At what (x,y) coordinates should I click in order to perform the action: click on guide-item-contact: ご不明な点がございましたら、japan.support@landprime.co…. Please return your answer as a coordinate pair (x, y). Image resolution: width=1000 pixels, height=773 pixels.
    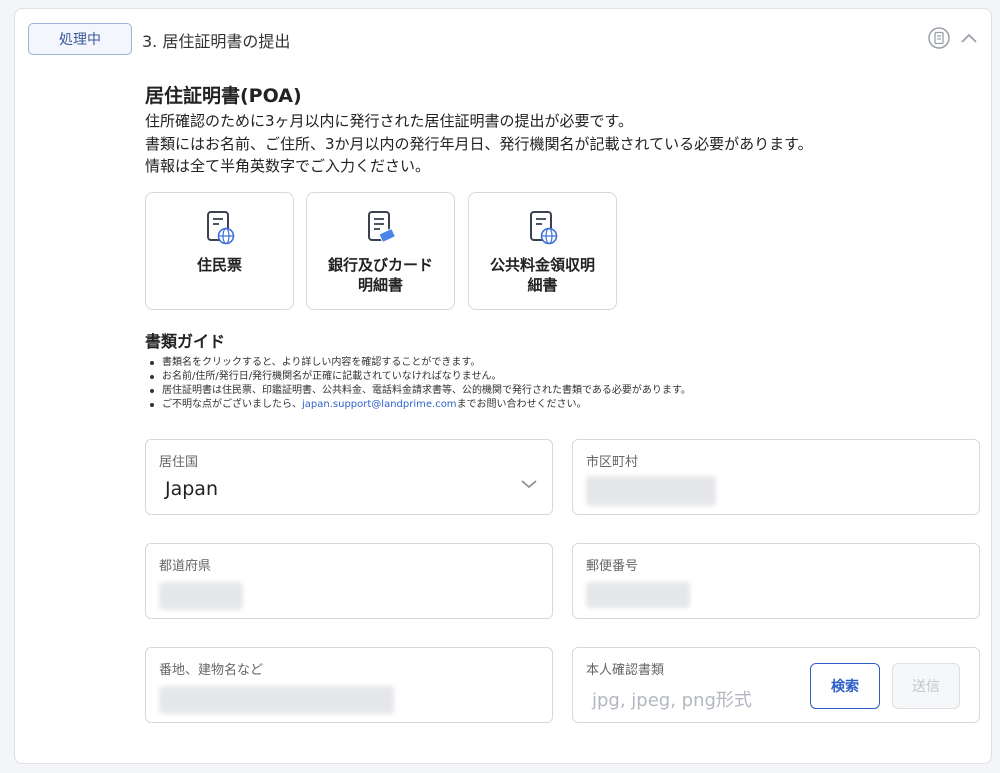
    Looking at the image, I should click on (419, 405).